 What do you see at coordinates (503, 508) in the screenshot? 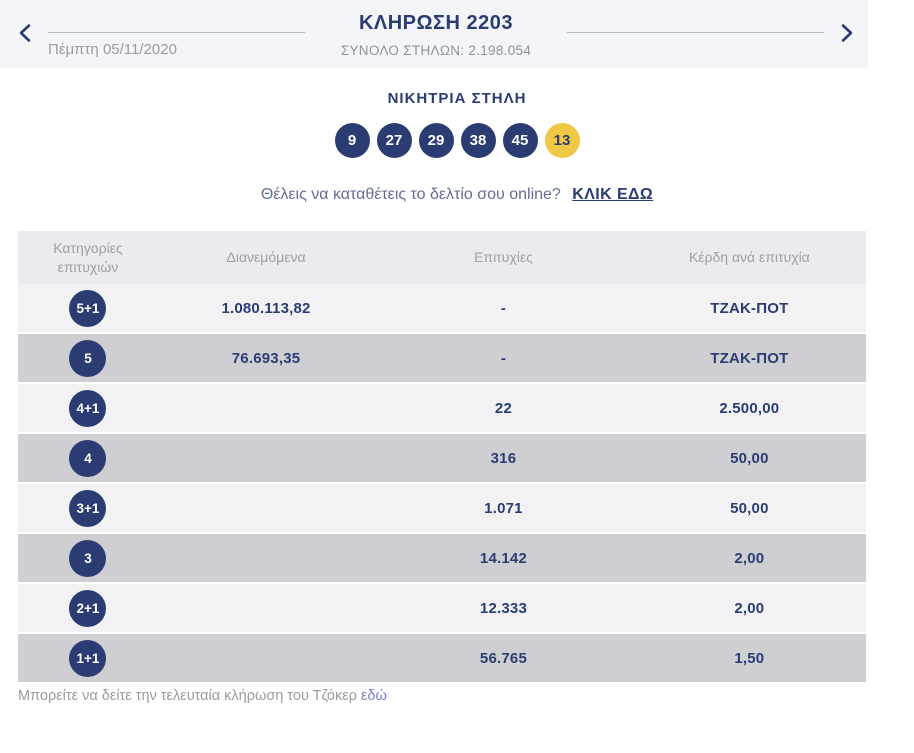
I see `winners-count: 1.071` at bounding box center [503, 508].